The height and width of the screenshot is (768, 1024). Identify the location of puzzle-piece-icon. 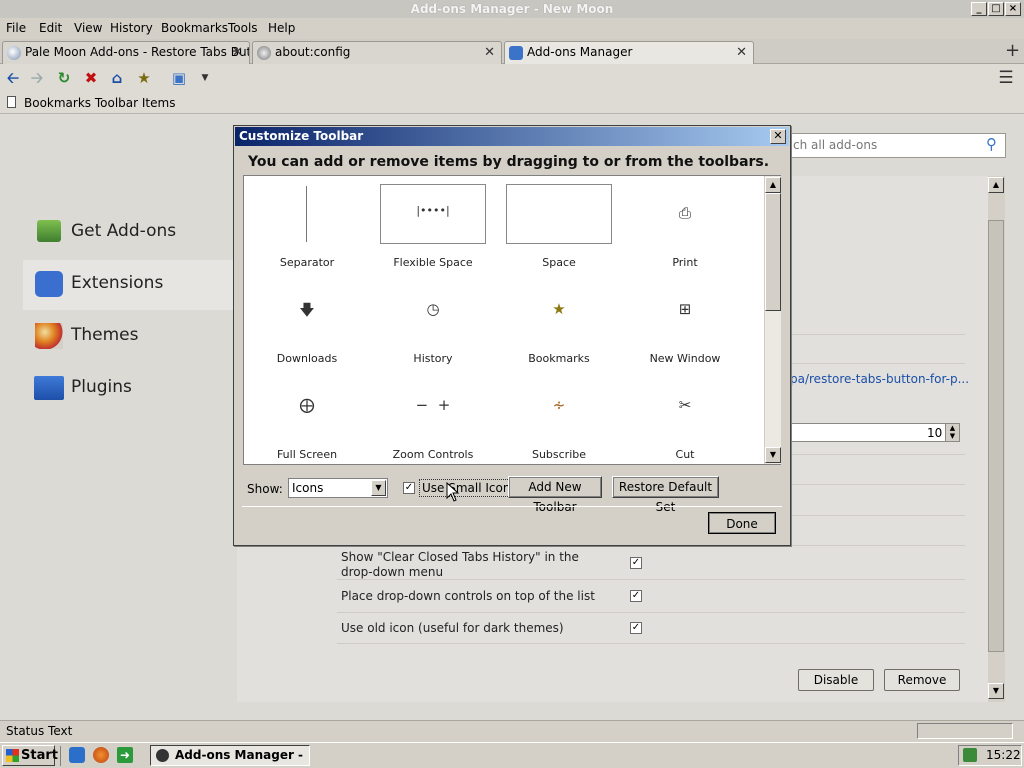
(49, 284).